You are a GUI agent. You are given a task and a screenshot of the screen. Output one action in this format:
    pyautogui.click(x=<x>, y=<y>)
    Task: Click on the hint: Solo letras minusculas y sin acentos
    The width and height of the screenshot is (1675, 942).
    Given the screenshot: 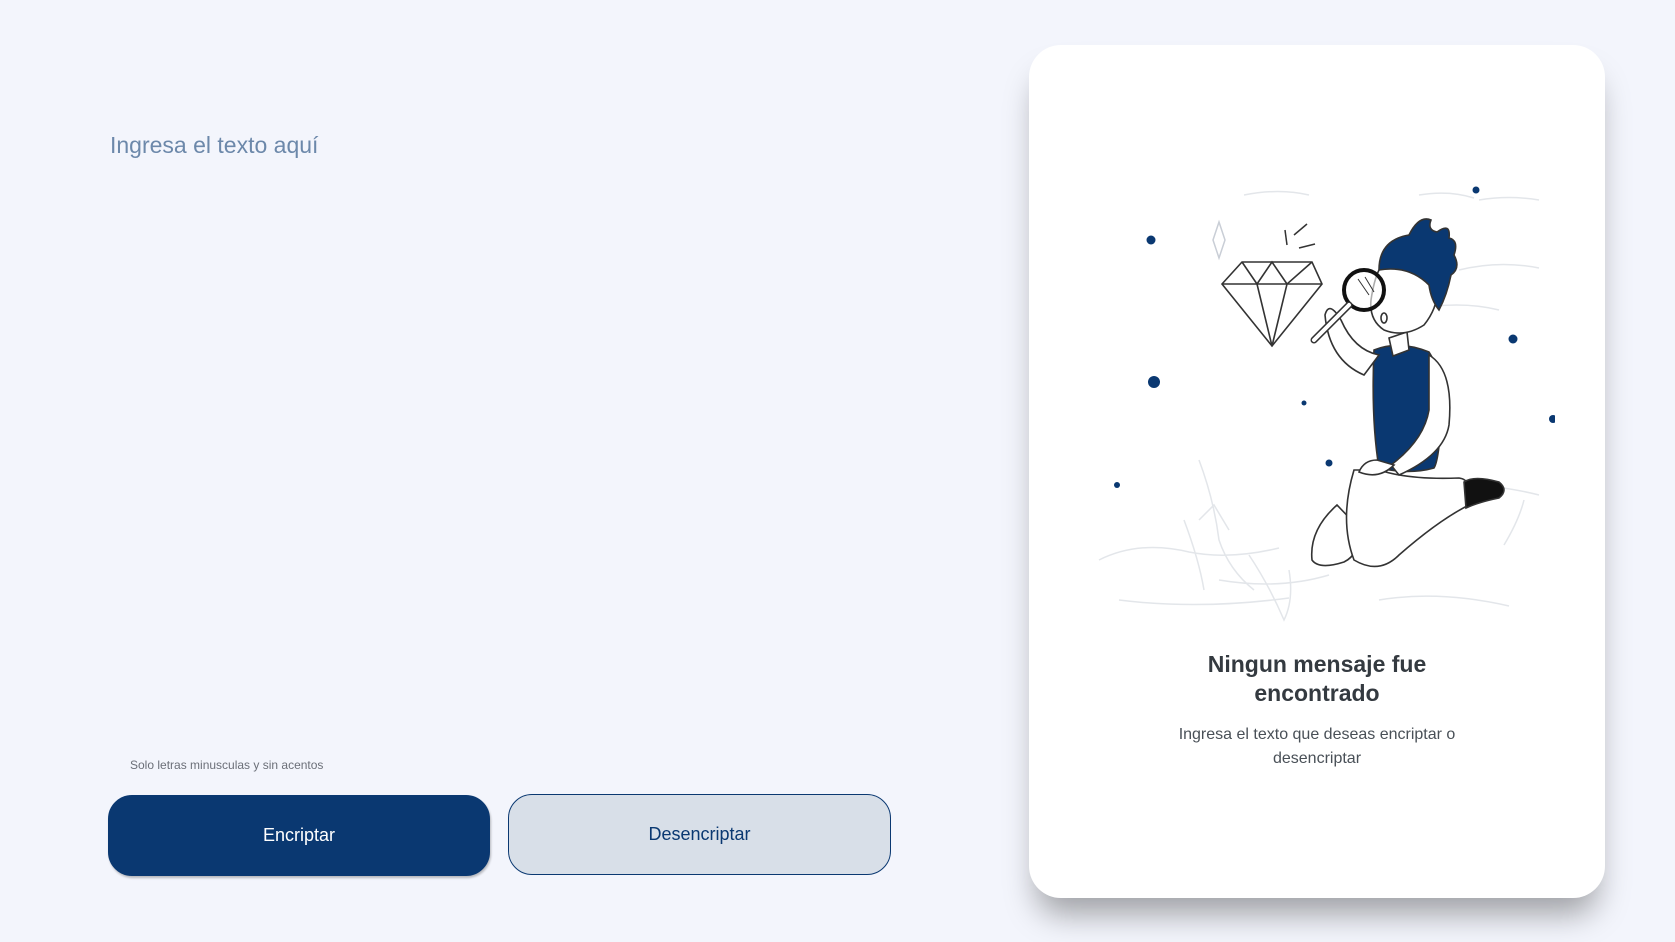 What is the action you would take?
    pyautogui.click(x=215, y=765)
    